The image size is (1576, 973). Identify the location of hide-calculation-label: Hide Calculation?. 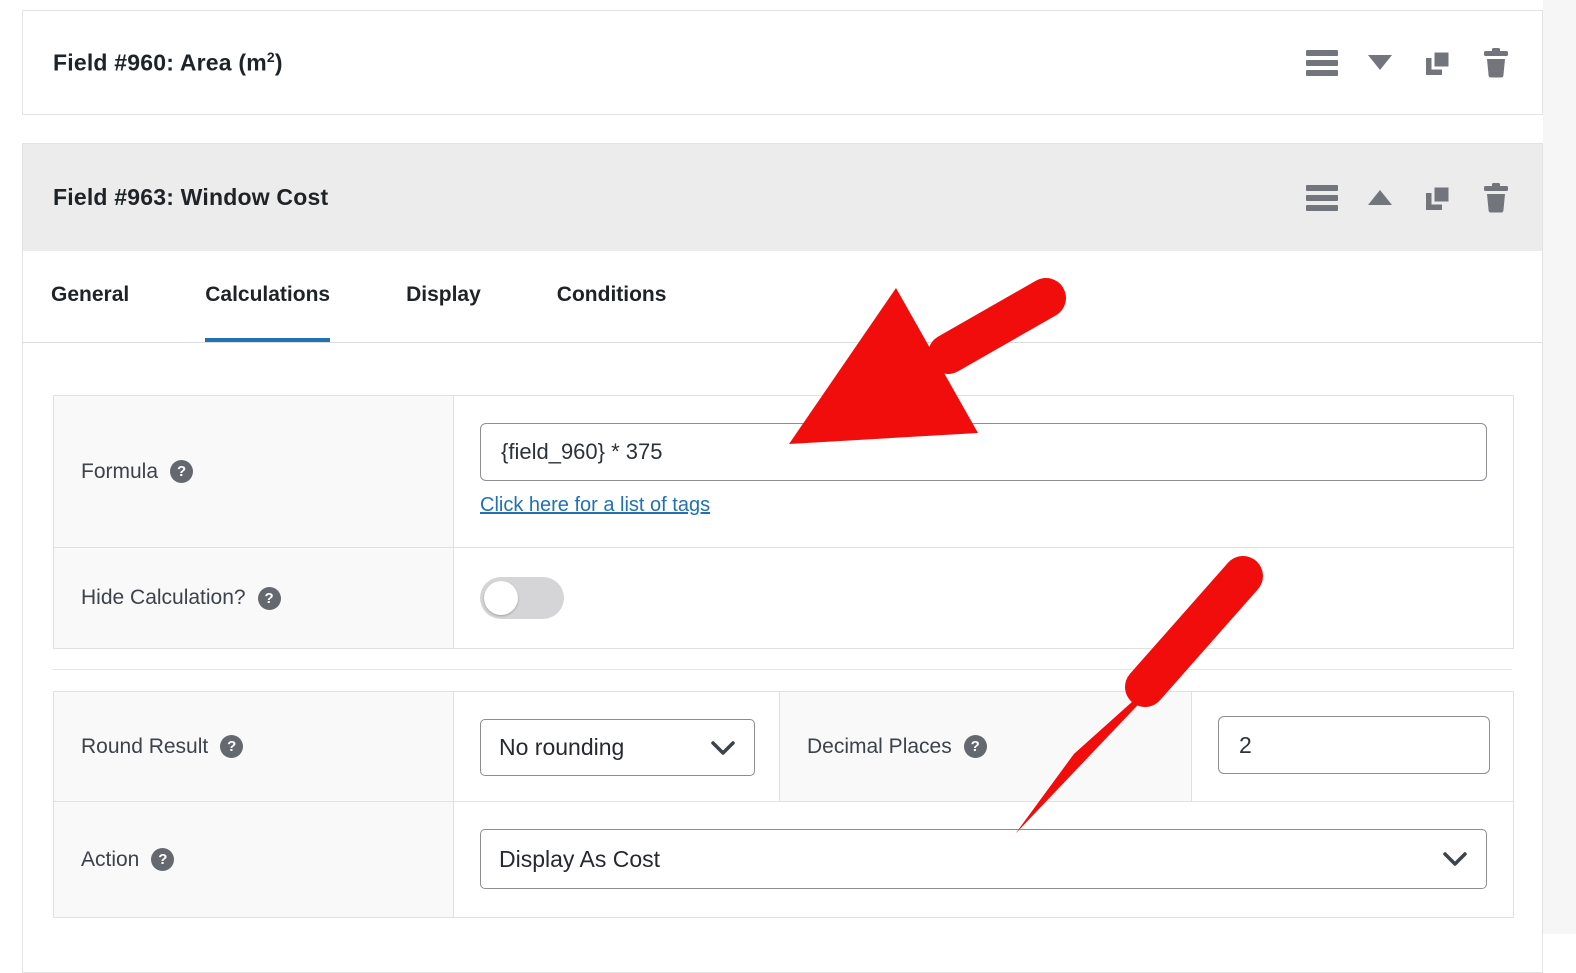
(163, 597).